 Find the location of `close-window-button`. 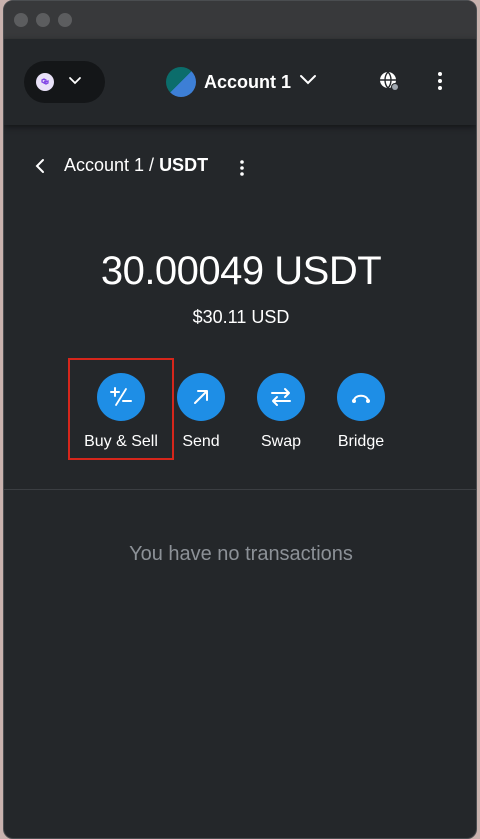

close-window-button is located at coordinates (21, 20).